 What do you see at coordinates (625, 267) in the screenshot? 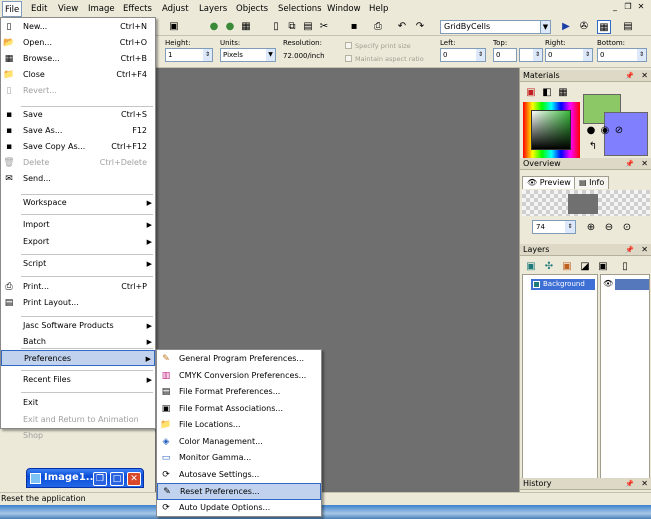
I see `delete-layer-icon: ▯` at bounding box center [625, 267].